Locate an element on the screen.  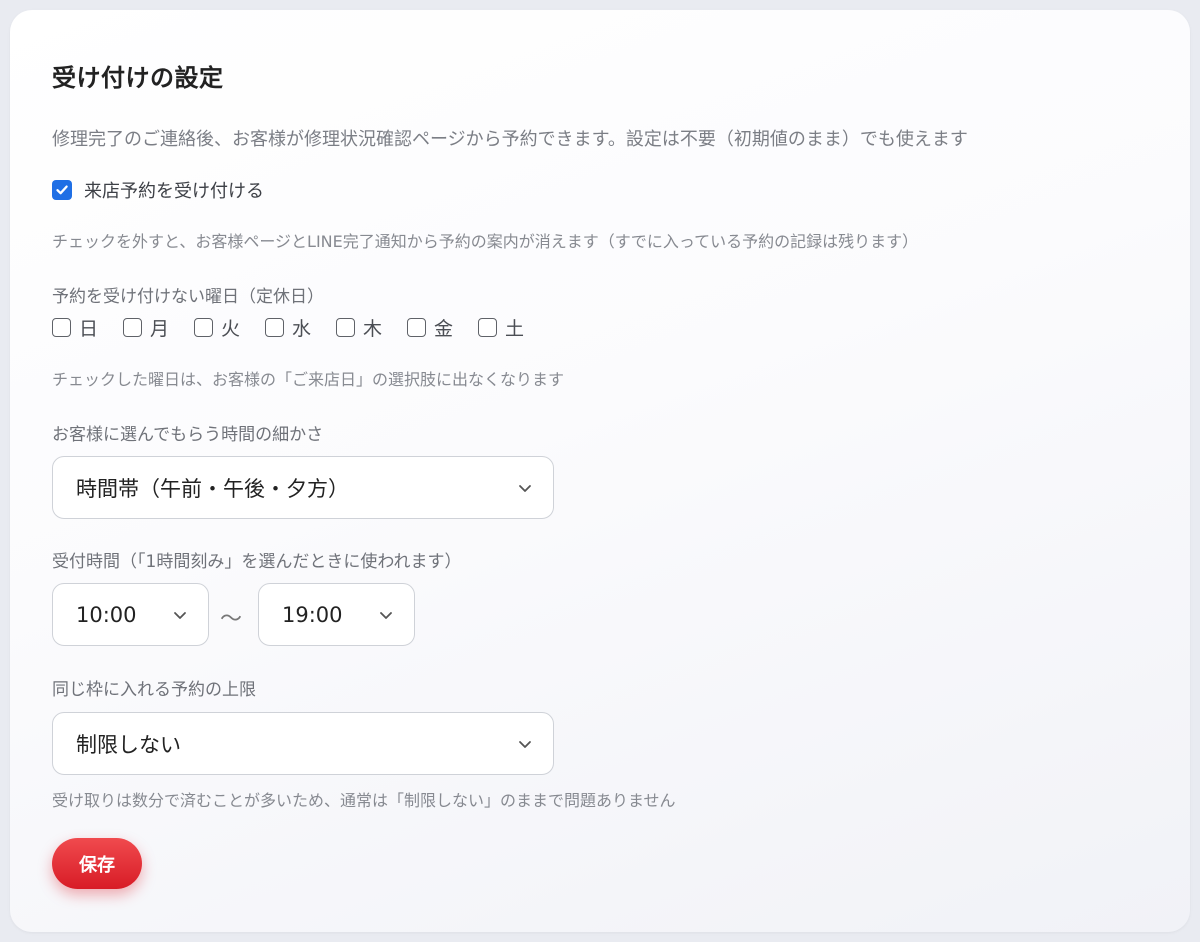
hours-label: 受付時間（「1時間刻み」を選んだときに使われます） is located at coordinates (257, 562).